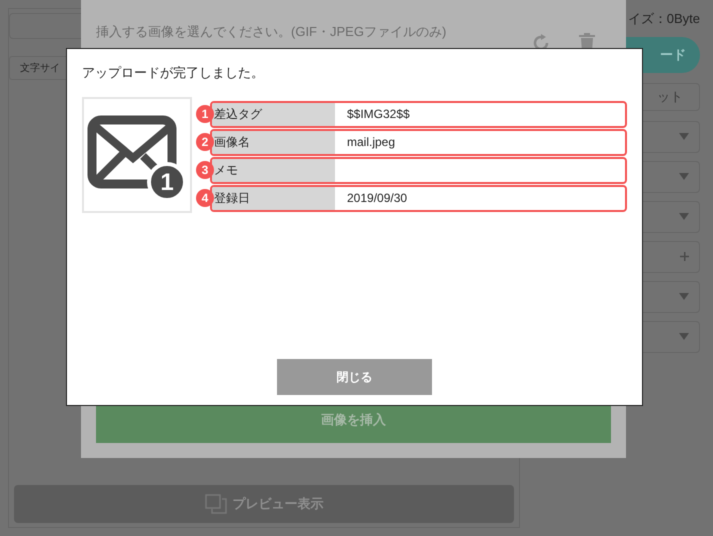 This screenshot has width=713, height=536. What do you see at coordinates (378, 114) in the screenshot?
I see `field-value: $$IMG32$$` at bounding box center [378, 114].